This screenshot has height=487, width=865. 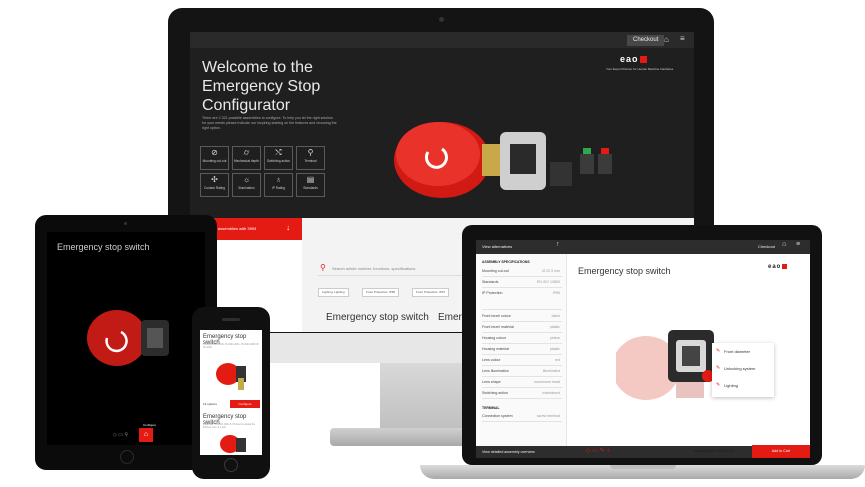 I want to click on tablet-configure-label: Configure, so click(x=150, y=425).